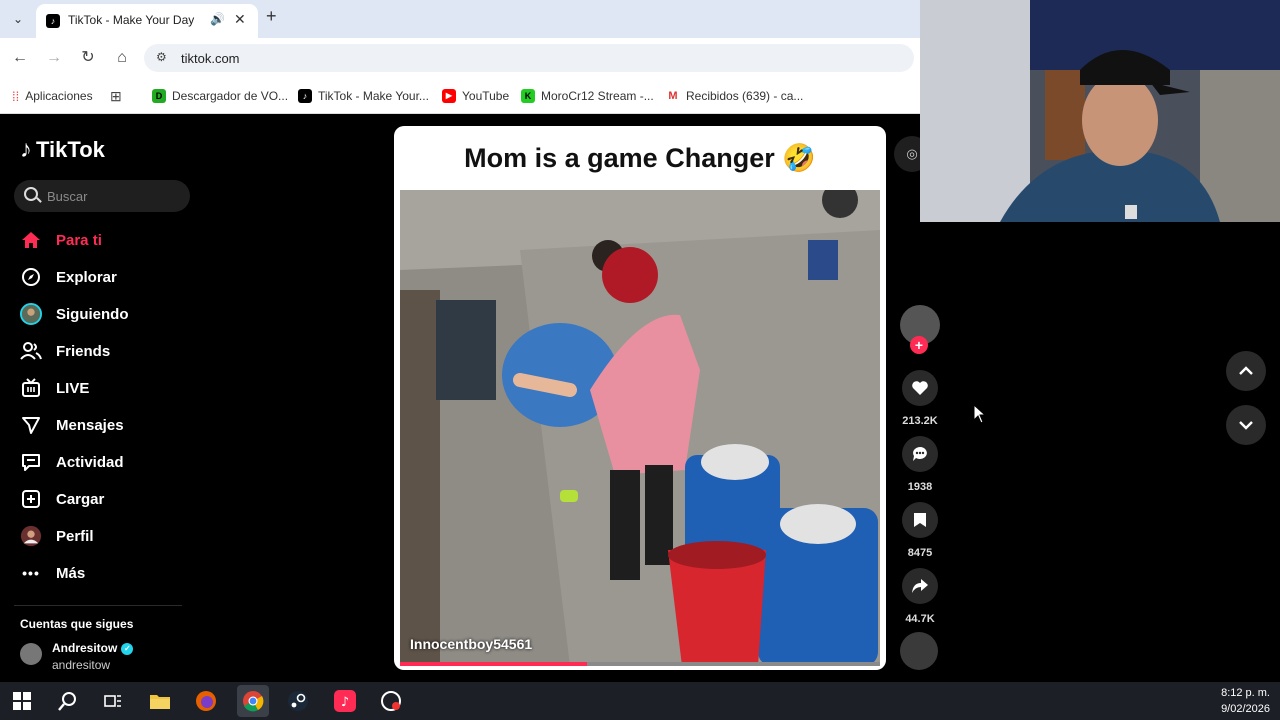 The height and width of the screenshot is (720, 1280). I want to click on nav-item-explorar: Explorar, so click(68, 277).